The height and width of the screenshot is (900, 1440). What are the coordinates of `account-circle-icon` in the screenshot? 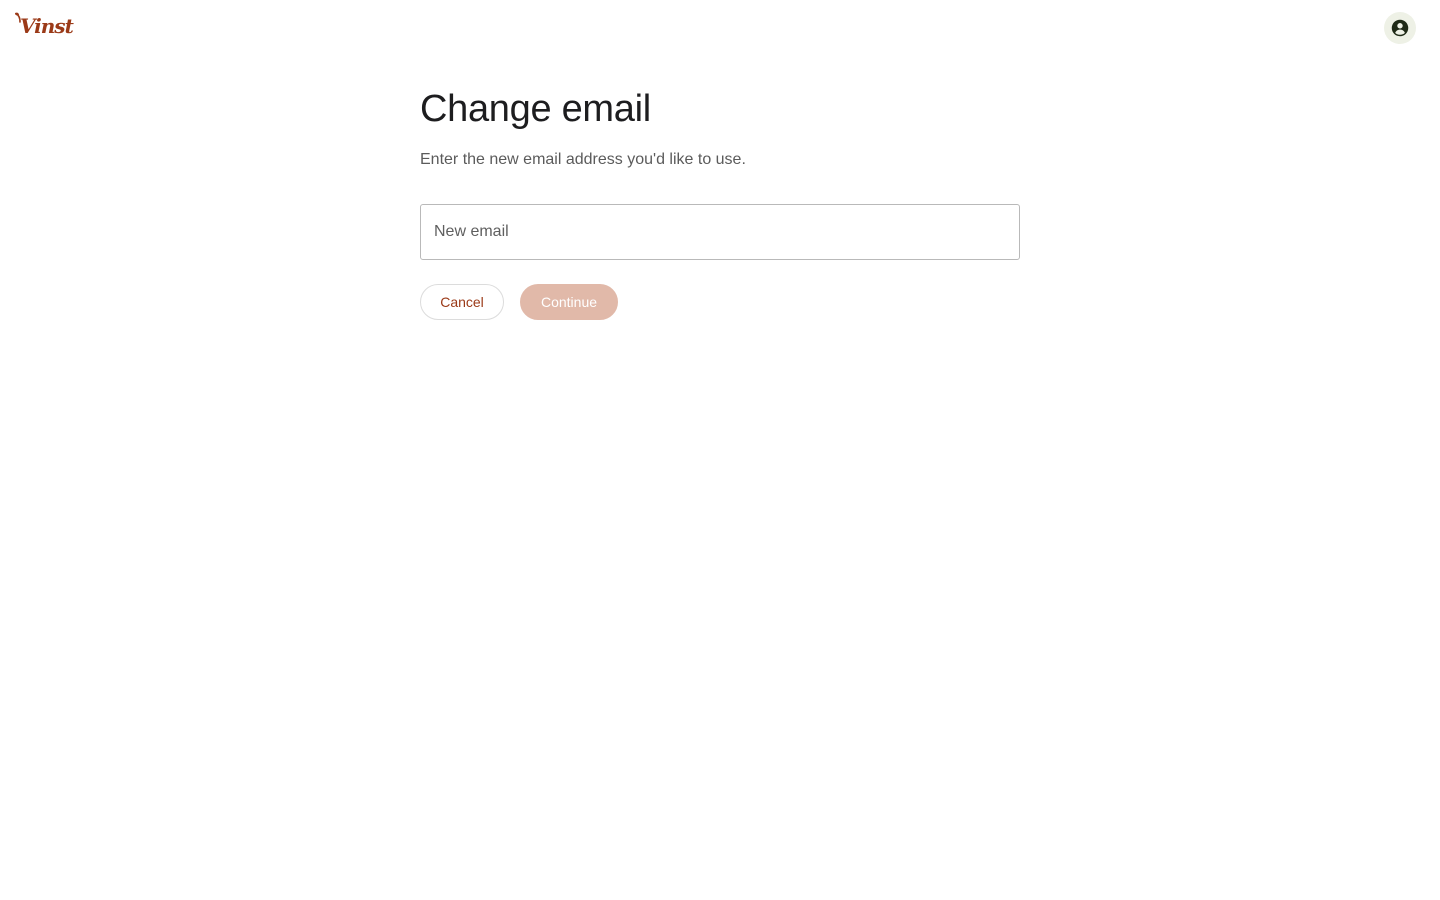 It's located at (1400, 28).